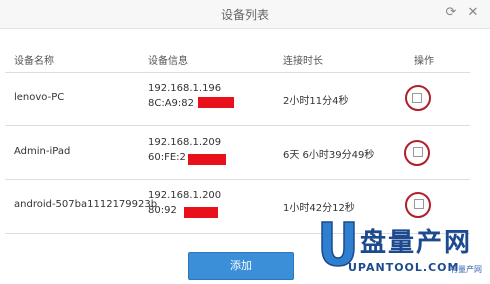 The height and width of the screenshot is (284, 490). I want to click on connect-duration: 1小时42分12秒, so click(319, 208).